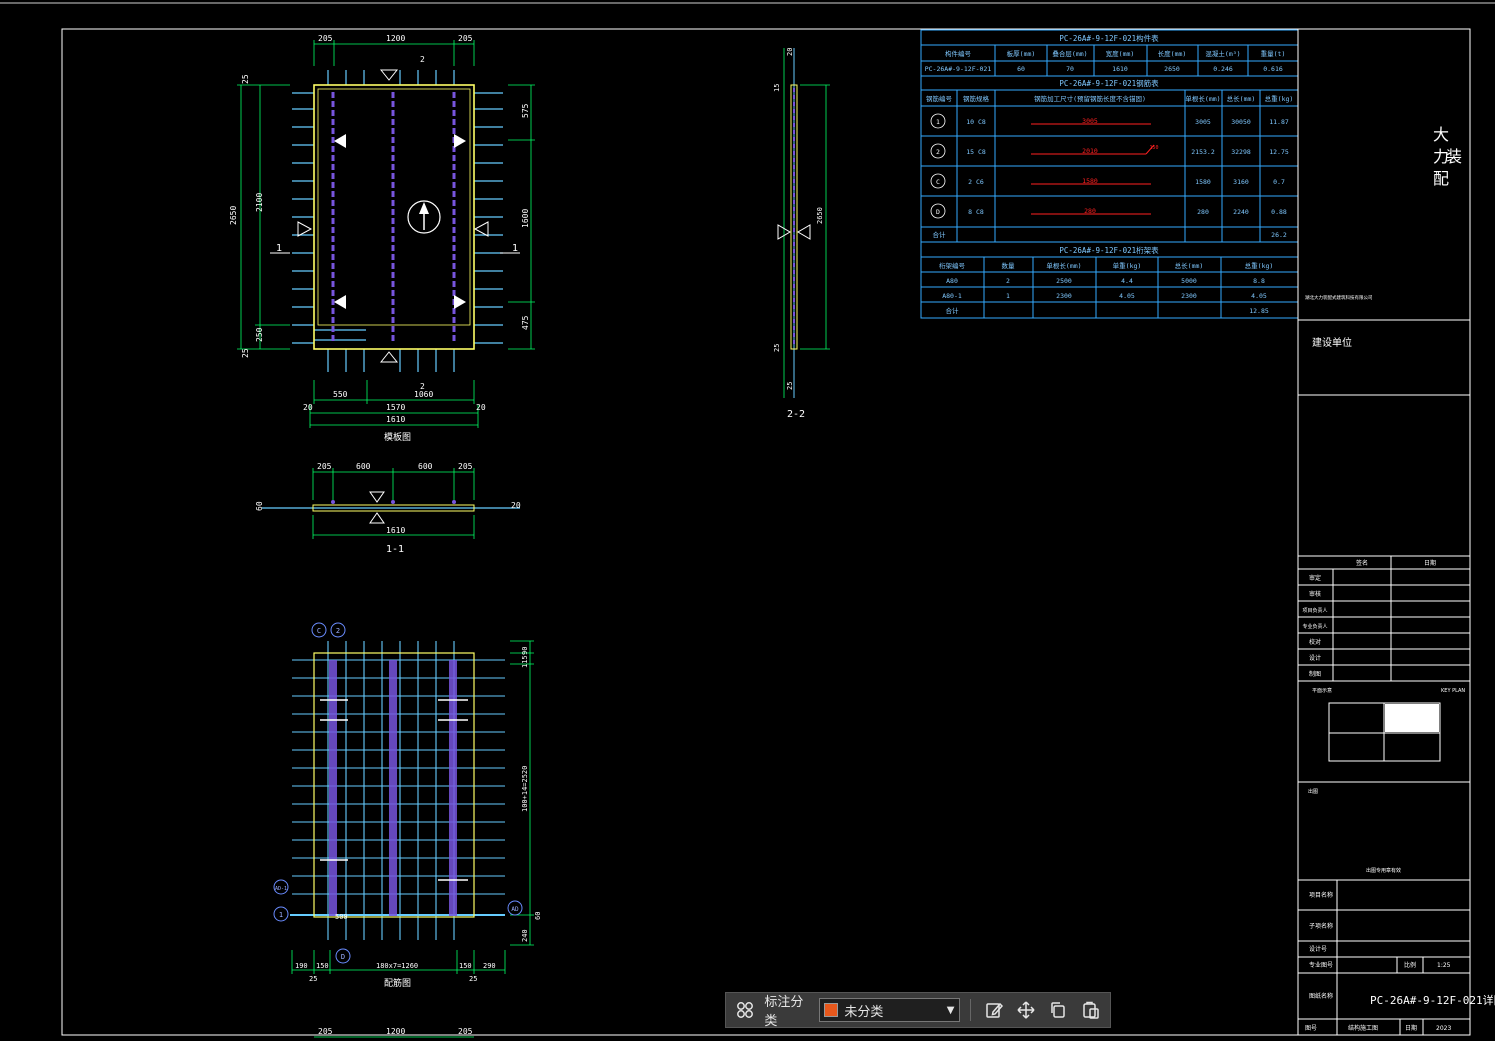 The height and width of the screenshot is (1041, 1495). I want to click on dim-bottom-total-0: 20, so click(308, 407).